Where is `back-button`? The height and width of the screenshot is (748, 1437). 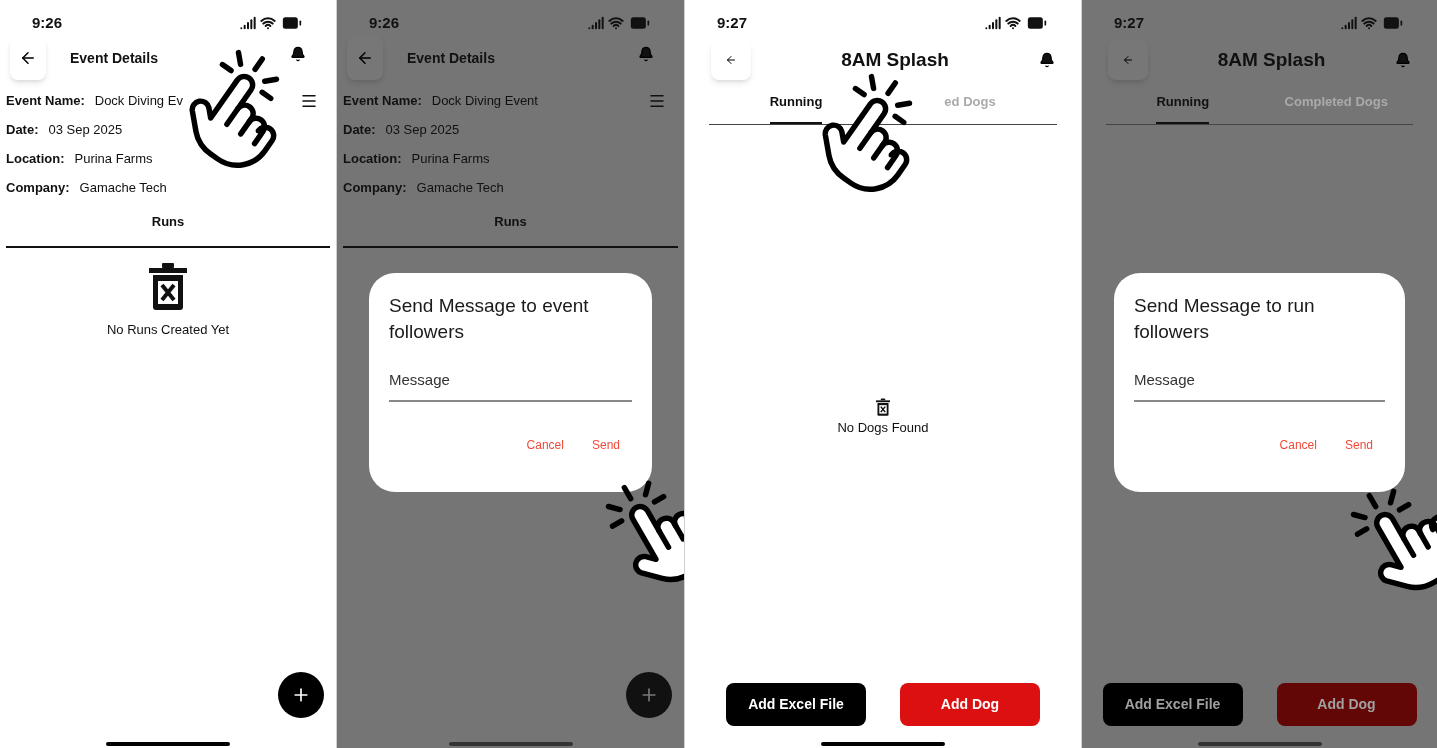
back-button is located at coordinates (28, 58).